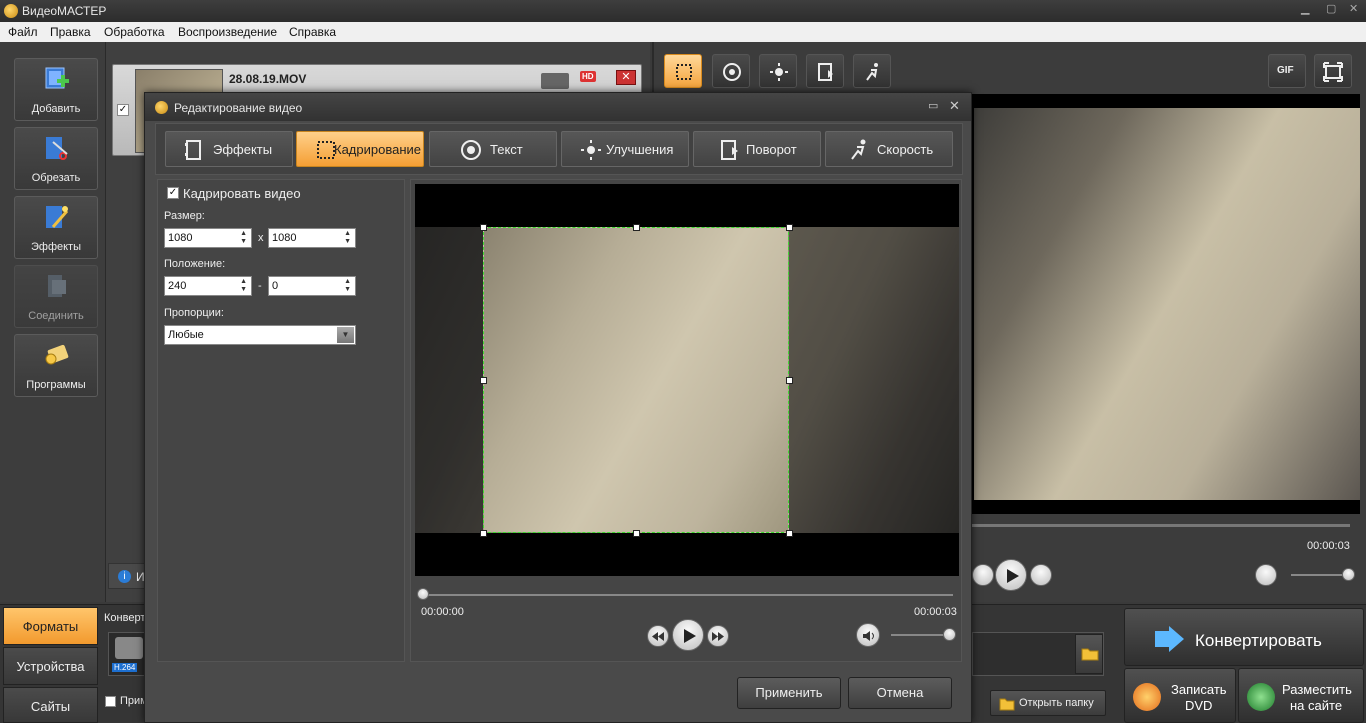 The height and width of the screenshot is (723, 1366). I want to click on menu-playback: Воспроизведение, so click(227, 32).